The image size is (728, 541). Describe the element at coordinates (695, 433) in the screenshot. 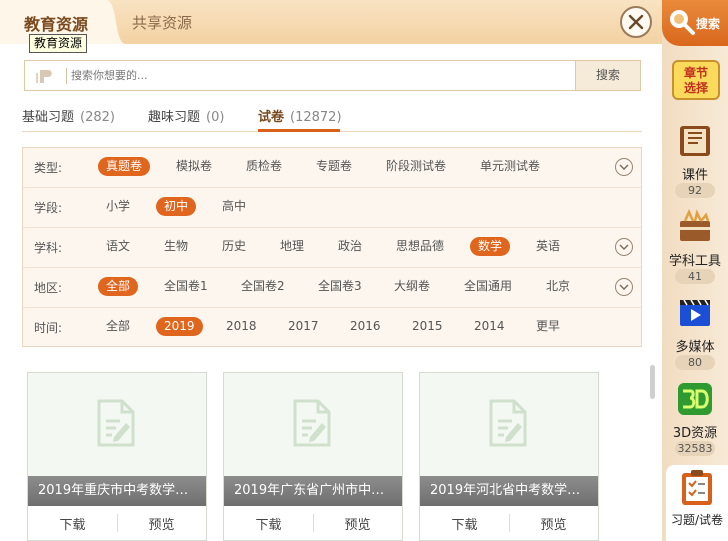

I see `sidebar-item-label: 3D资源` at that location.